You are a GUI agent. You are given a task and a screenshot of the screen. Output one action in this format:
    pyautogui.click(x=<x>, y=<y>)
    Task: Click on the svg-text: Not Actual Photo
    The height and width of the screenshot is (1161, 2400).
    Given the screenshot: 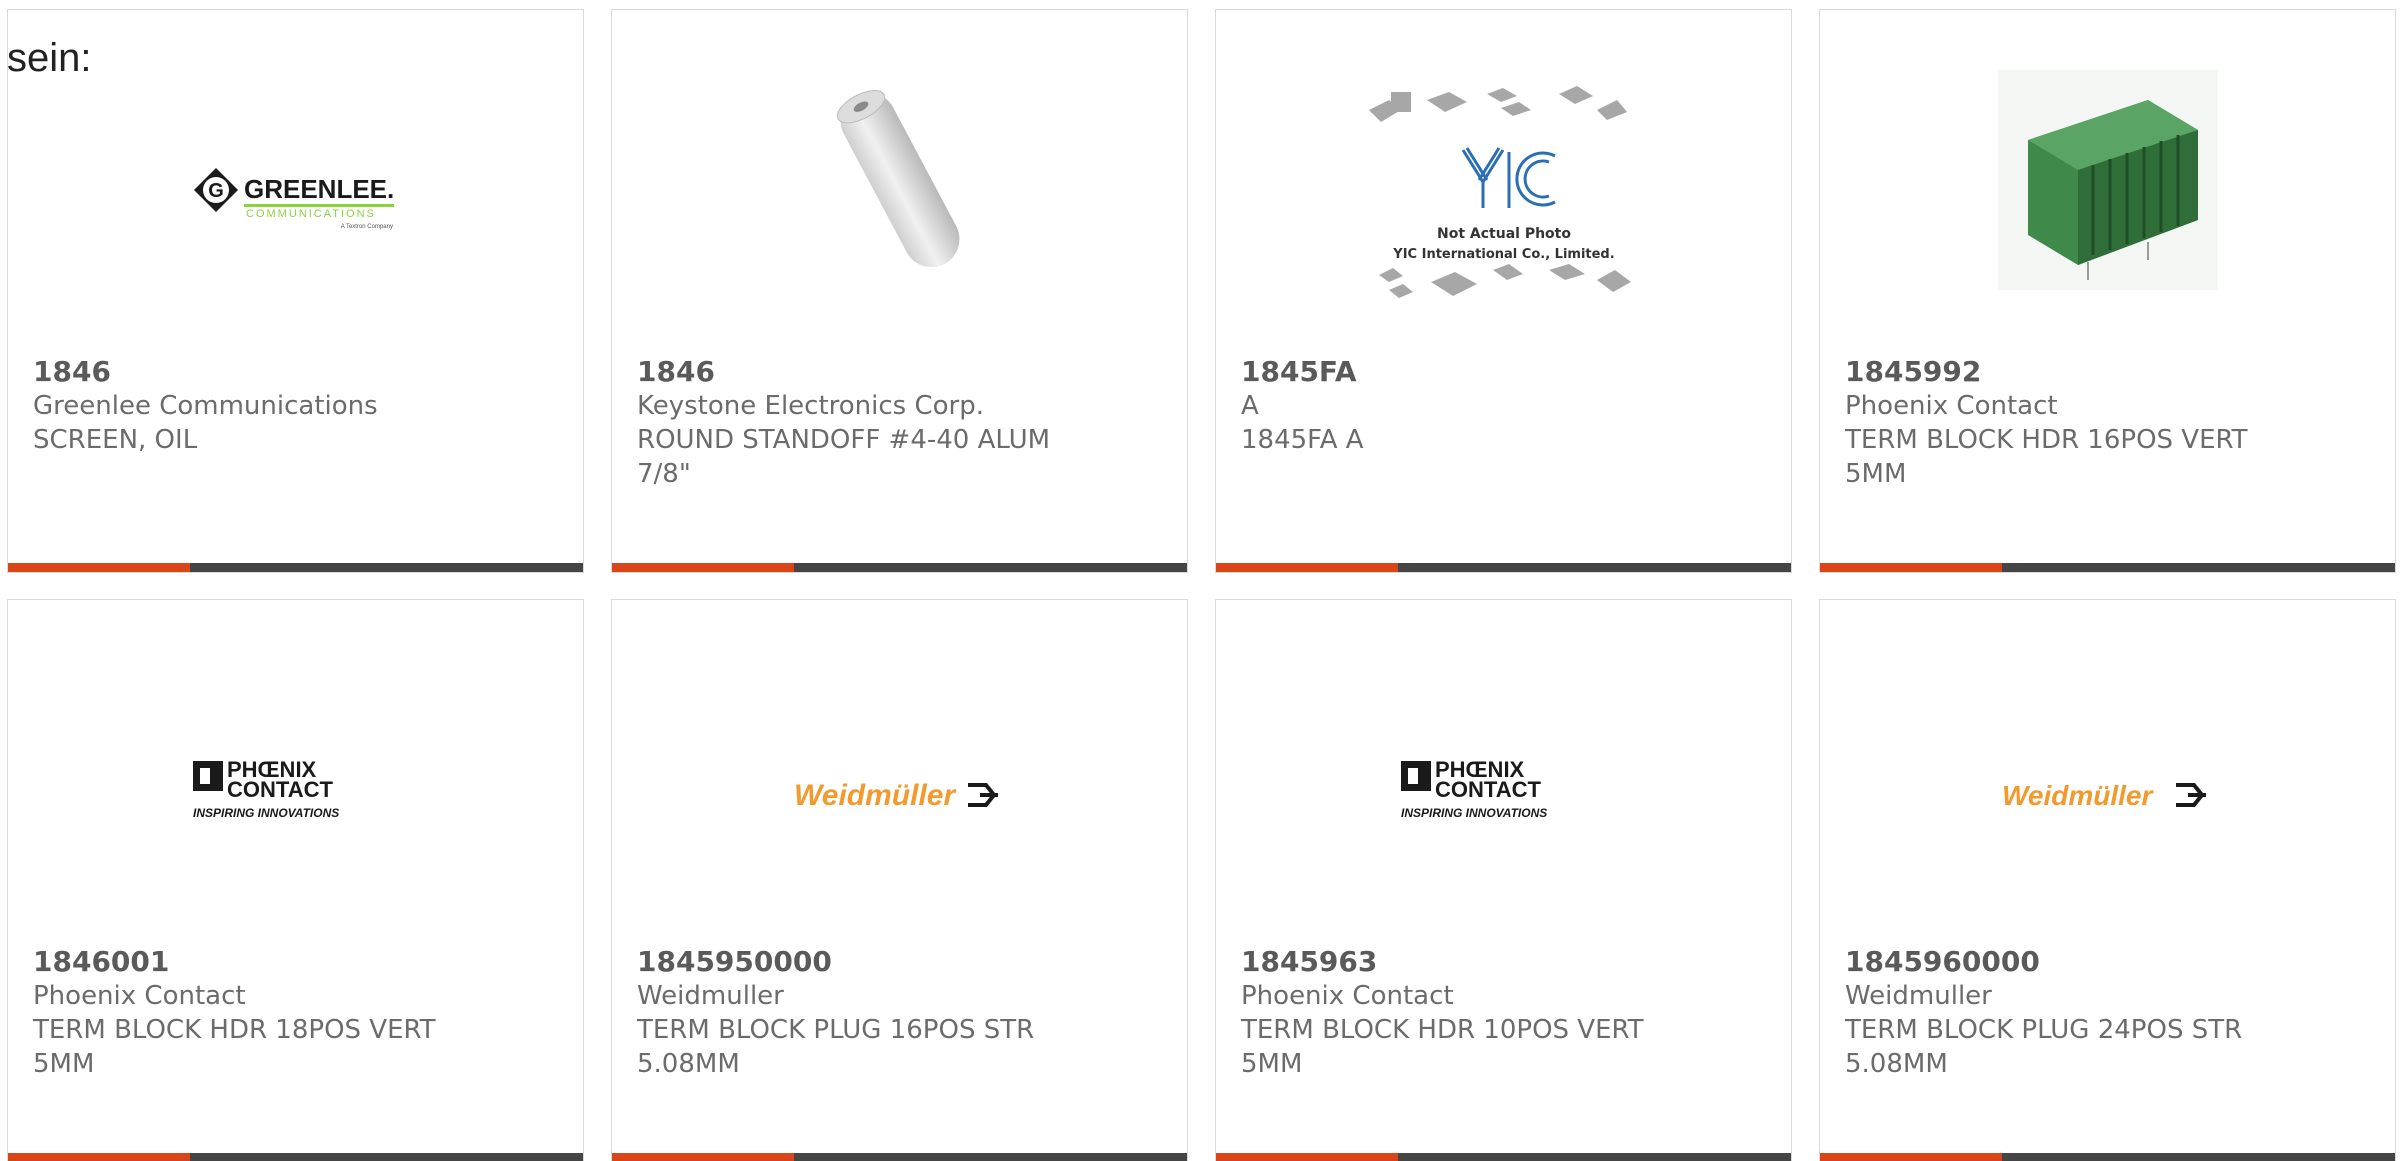 What is the action you would take?
    pyautogui.click(x=1504, y=234)
    